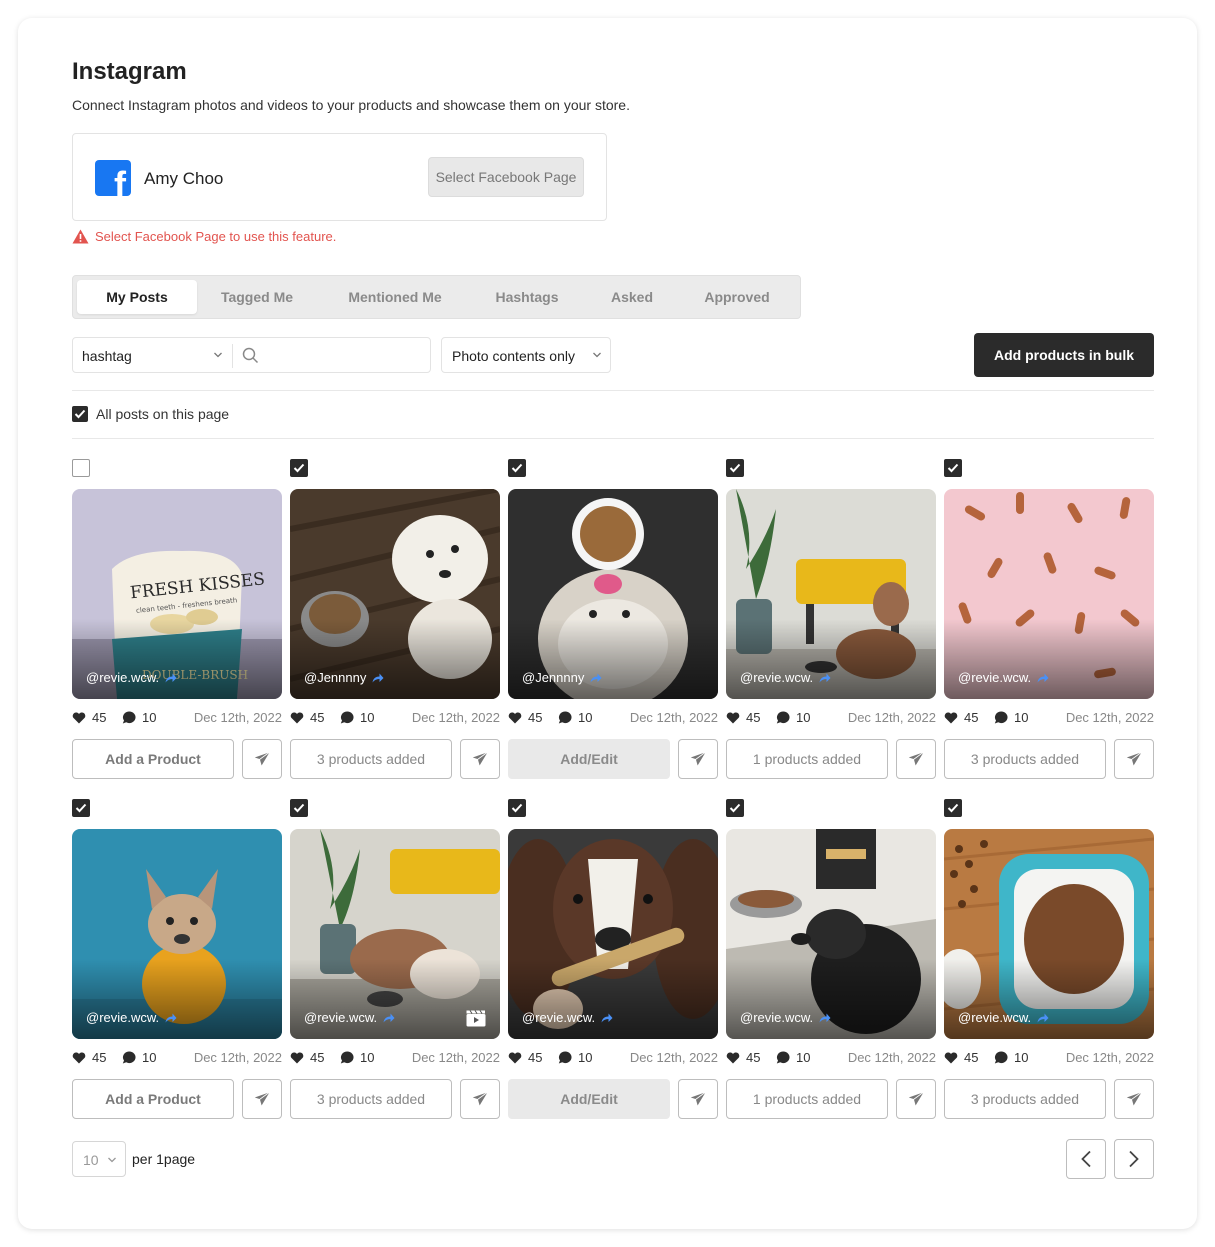 The height and width of the screenshot is (1247, 1215). Describe the element at coordinates (526, 355) in the screenshot. I see `content-filter-select: Photo contents only` at that location.